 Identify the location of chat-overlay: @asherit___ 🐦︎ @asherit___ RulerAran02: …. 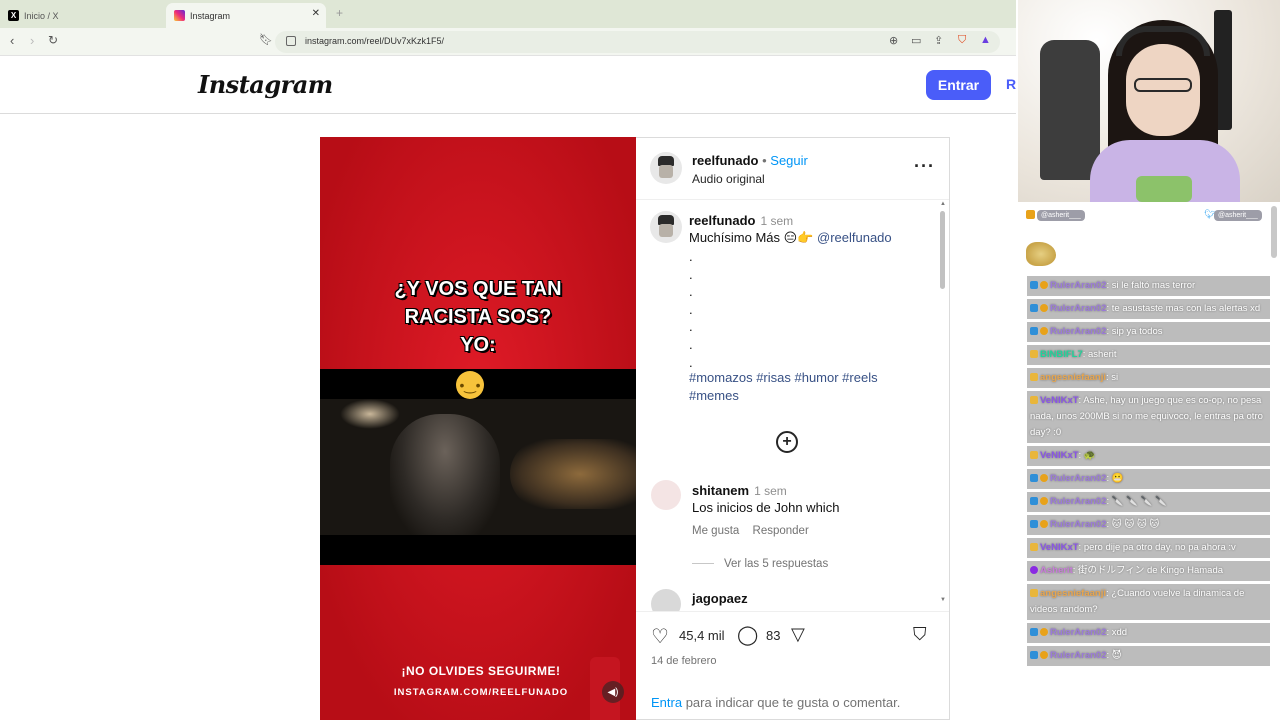
(1147, 463).